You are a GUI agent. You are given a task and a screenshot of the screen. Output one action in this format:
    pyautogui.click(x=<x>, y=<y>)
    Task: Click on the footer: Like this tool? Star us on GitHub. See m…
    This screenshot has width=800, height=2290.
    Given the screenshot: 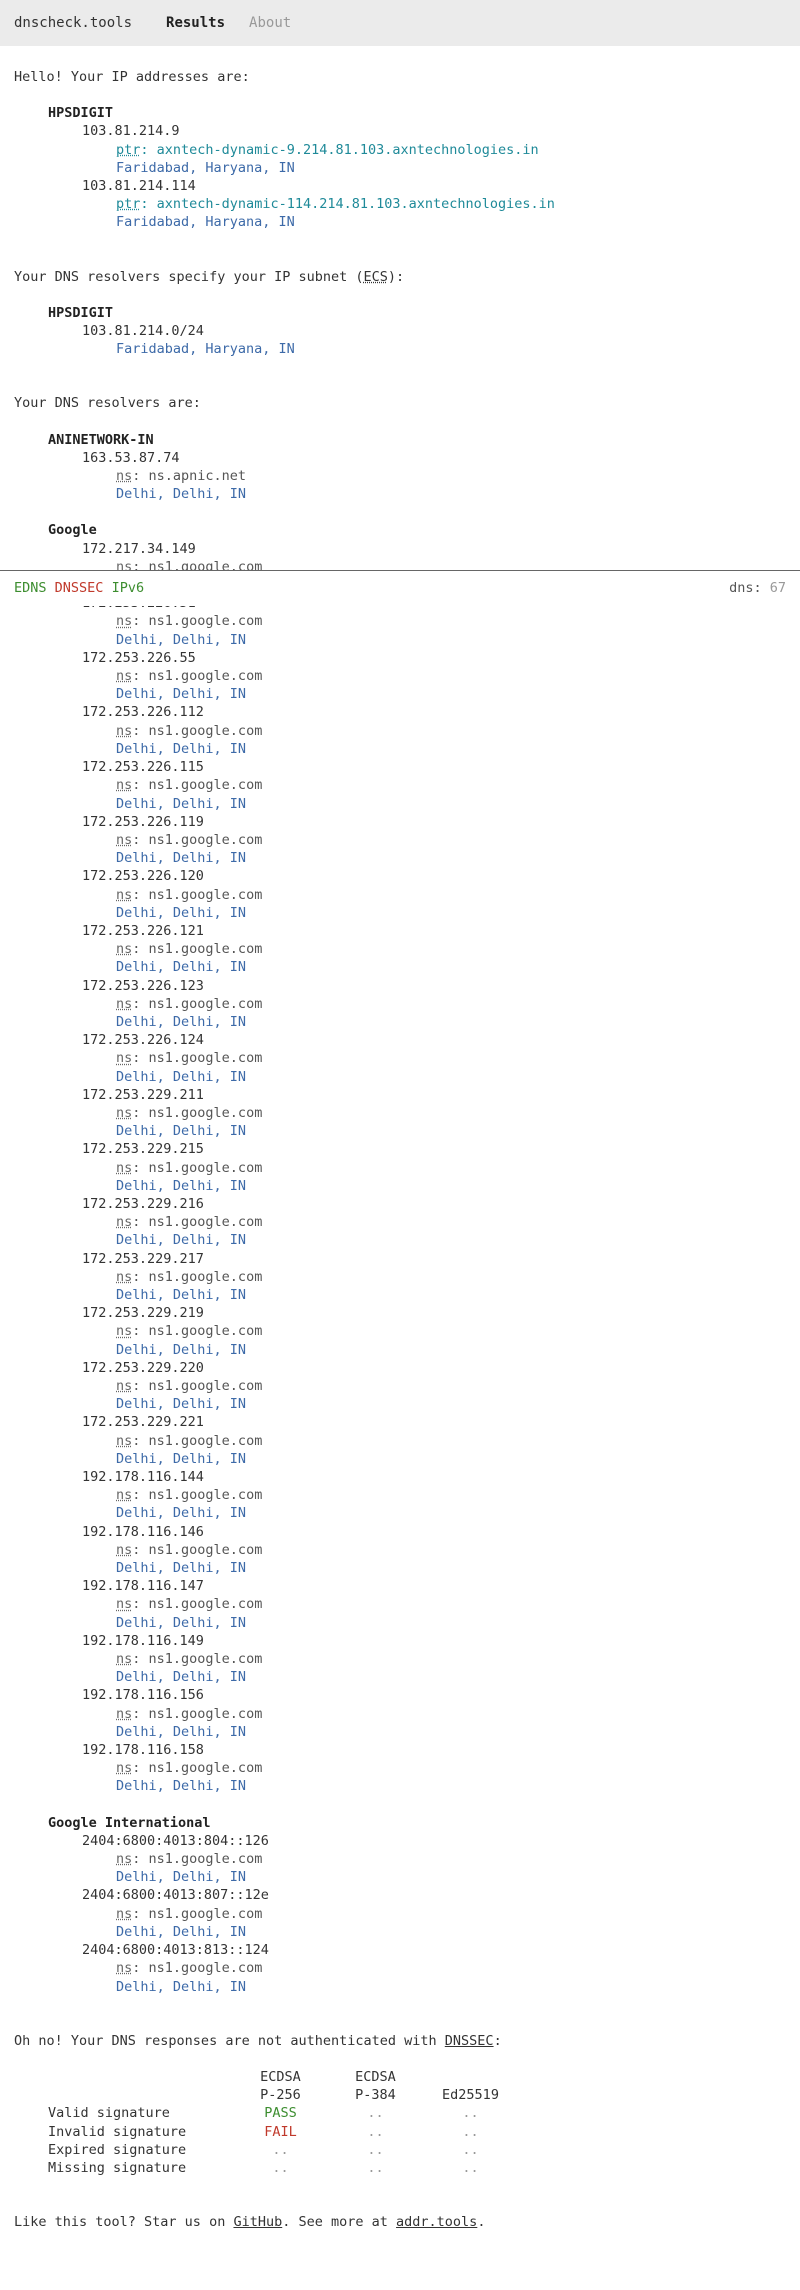 What is the action you would take?
    pyautogui.click(x=250, y=2222)
    